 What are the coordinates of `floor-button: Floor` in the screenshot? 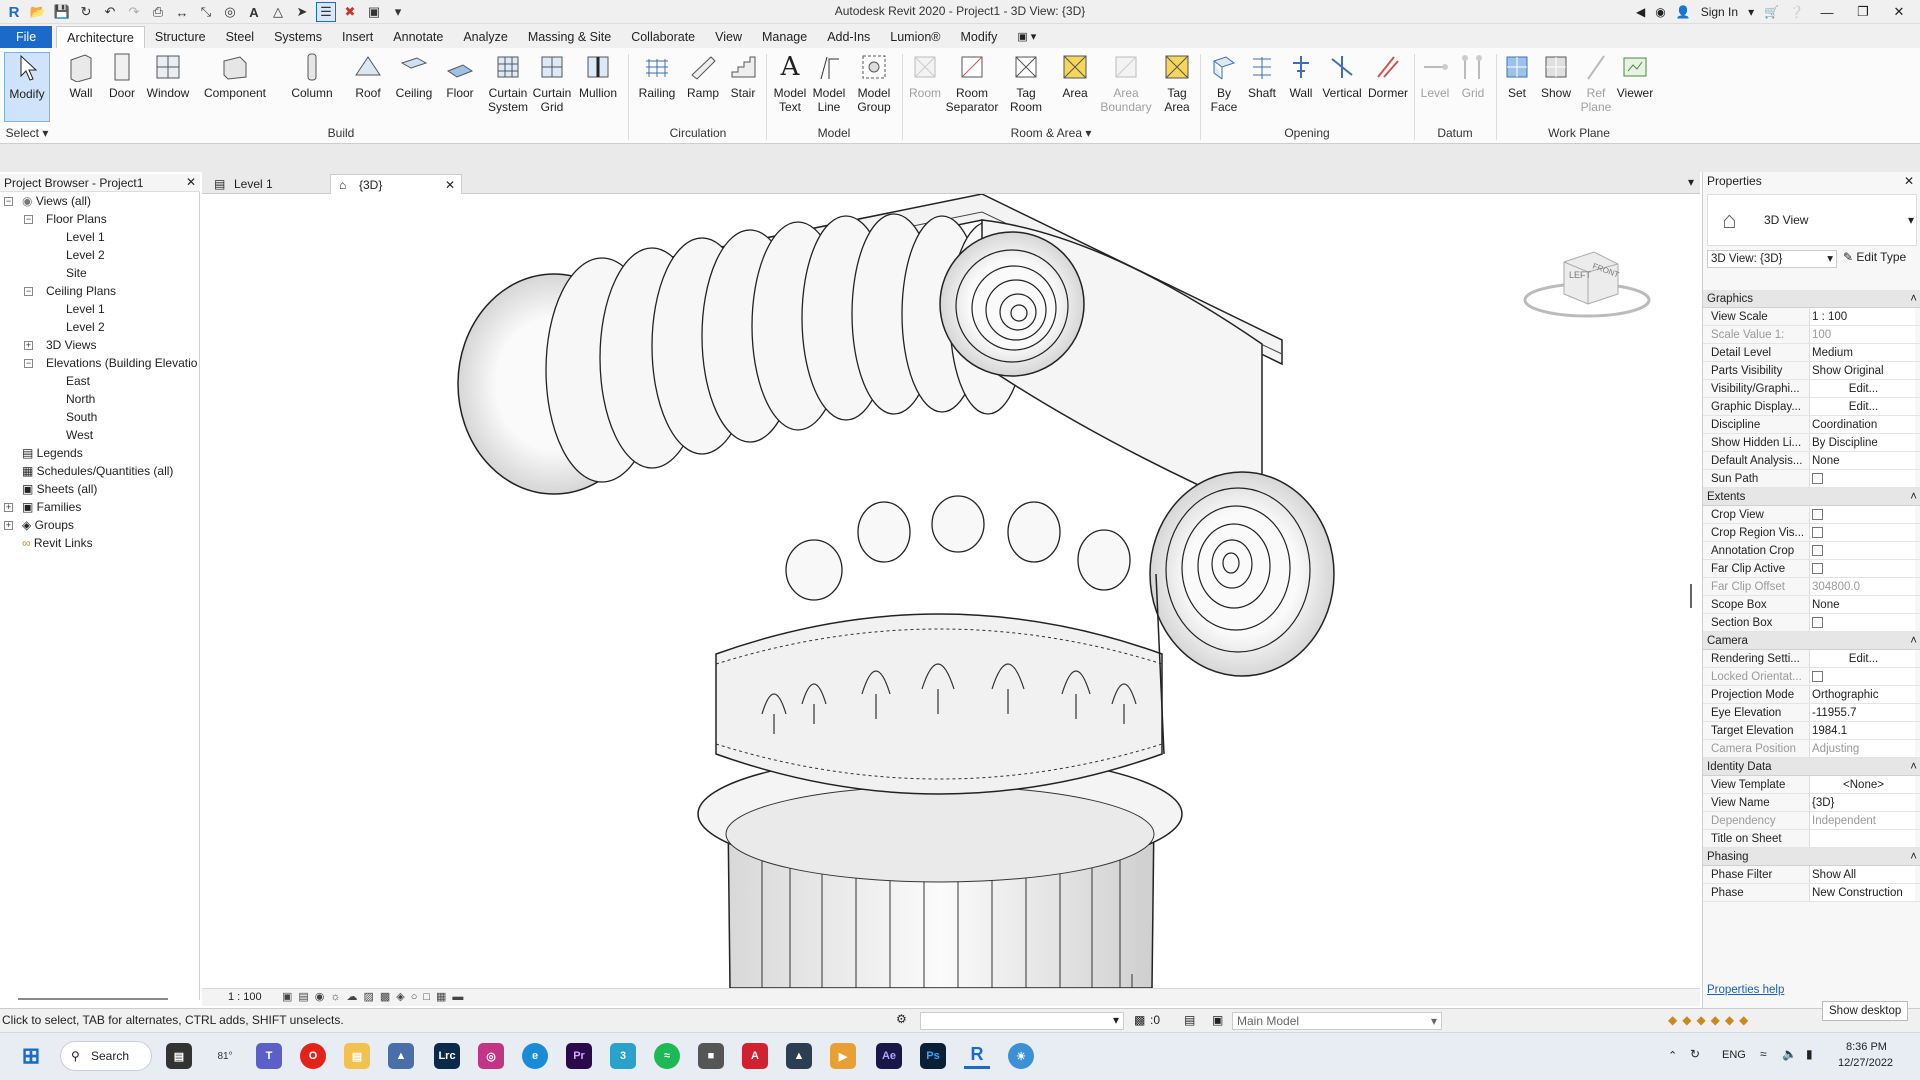 It's located at (460, 89).